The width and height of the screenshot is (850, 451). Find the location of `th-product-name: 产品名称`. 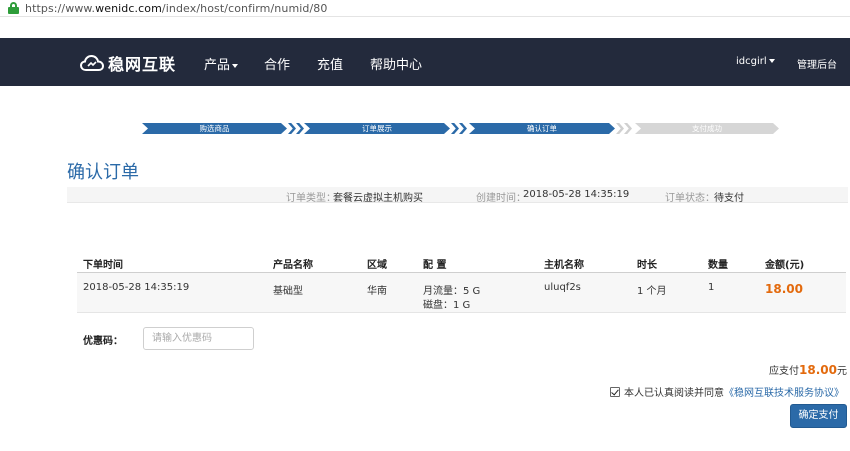

th-product-name: 产品名称 is located at coordinates (293, 265).